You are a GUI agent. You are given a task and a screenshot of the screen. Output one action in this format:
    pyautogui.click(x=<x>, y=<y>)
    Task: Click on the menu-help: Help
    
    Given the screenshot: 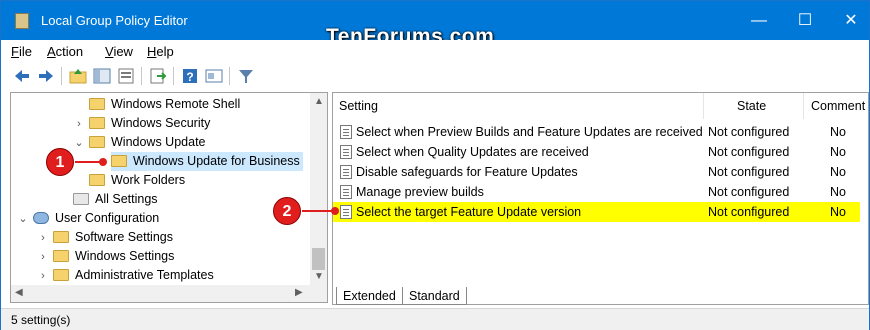 What is the action you would take?
    pyautogui.click(x=160, y=51)
    